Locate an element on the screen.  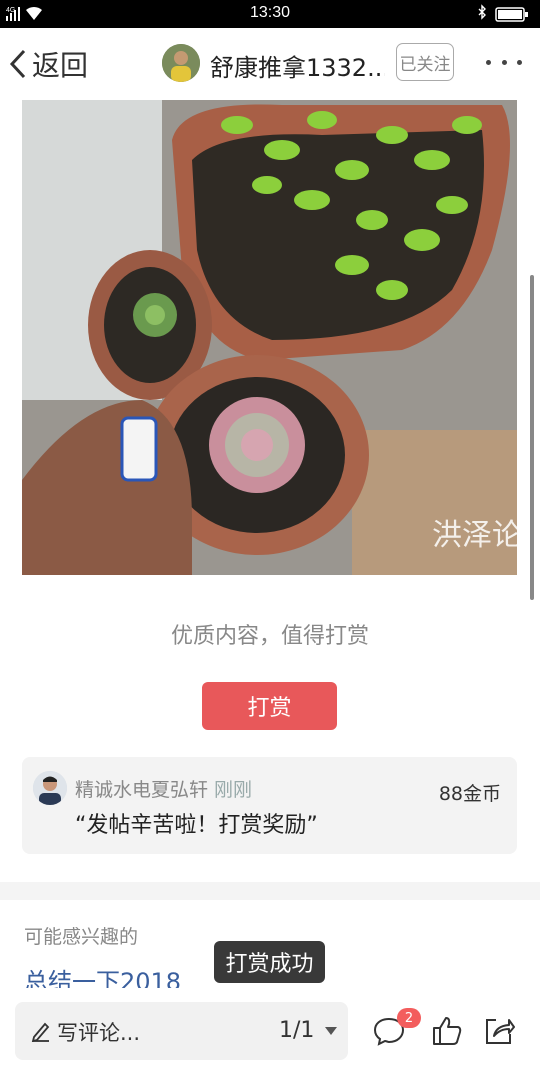
reward-record-card: 精诚水电夏弘轩 刚刚 88金币 “发帖辛苦啦！打赏奖励” is located at coordinates (269, 805).